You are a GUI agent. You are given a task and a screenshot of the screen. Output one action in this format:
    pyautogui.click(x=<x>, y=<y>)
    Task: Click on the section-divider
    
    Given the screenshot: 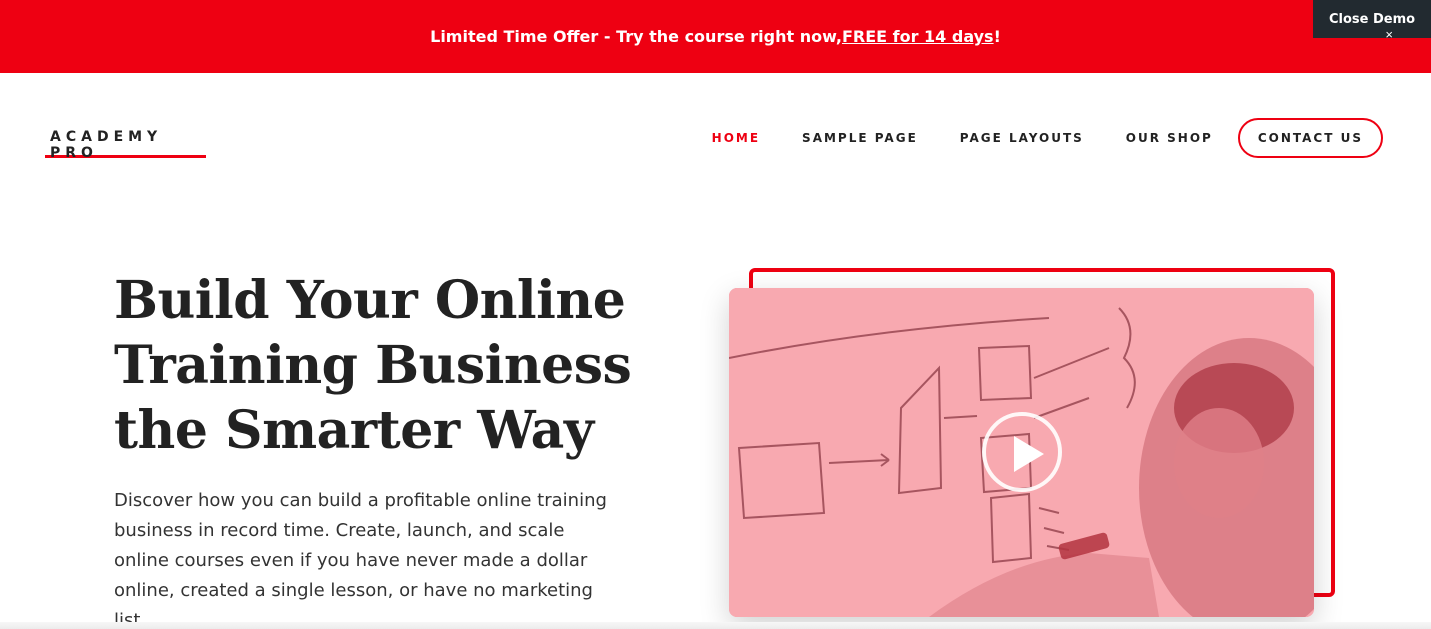 What is the action you would take?
    pyautogui.click(x=715, y=625)
    